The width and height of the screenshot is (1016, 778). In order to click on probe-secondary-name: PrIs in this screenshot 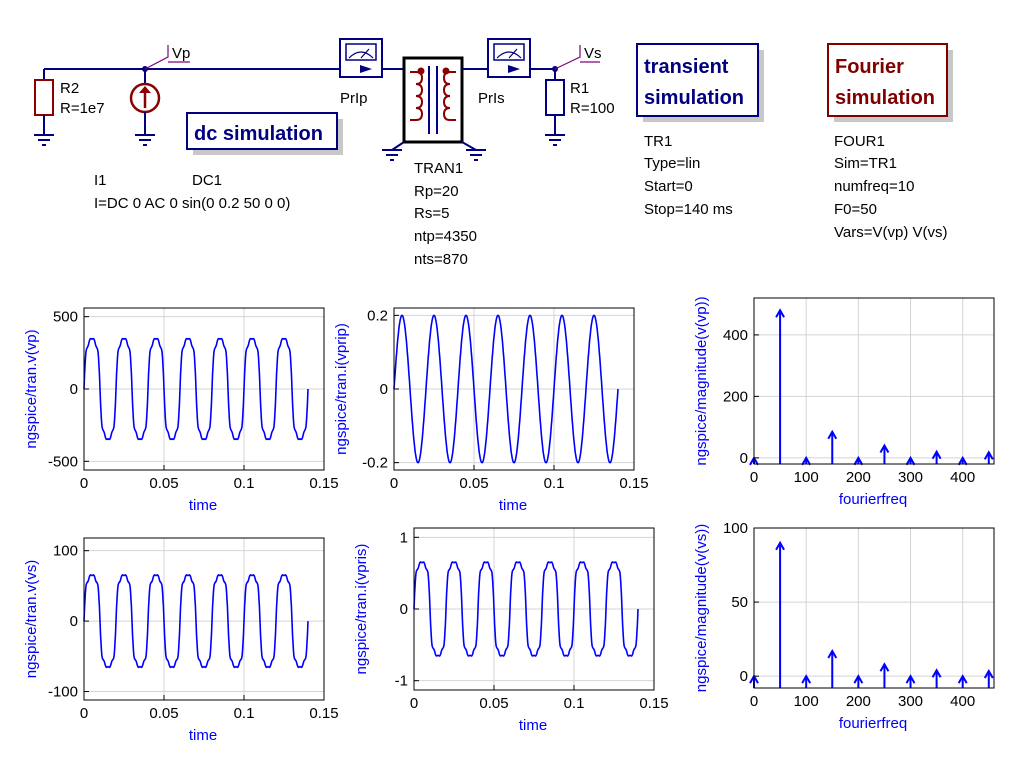, I will do `click(491, 98)`.